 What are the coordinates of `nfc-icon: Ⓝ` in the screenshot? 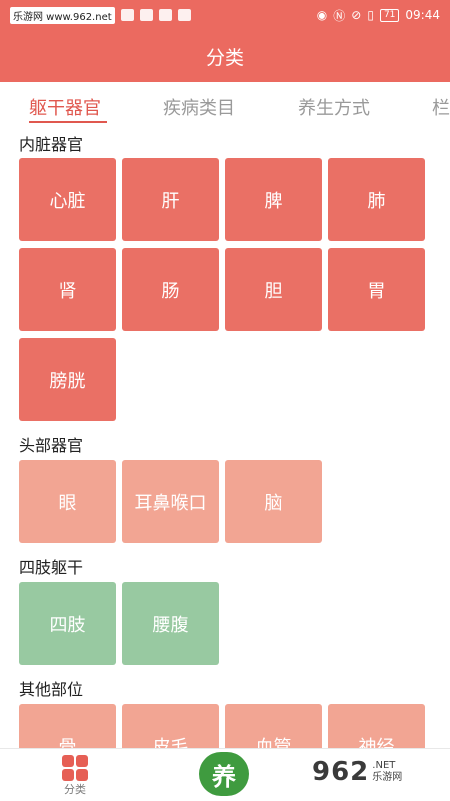 It's located at (339, 15).